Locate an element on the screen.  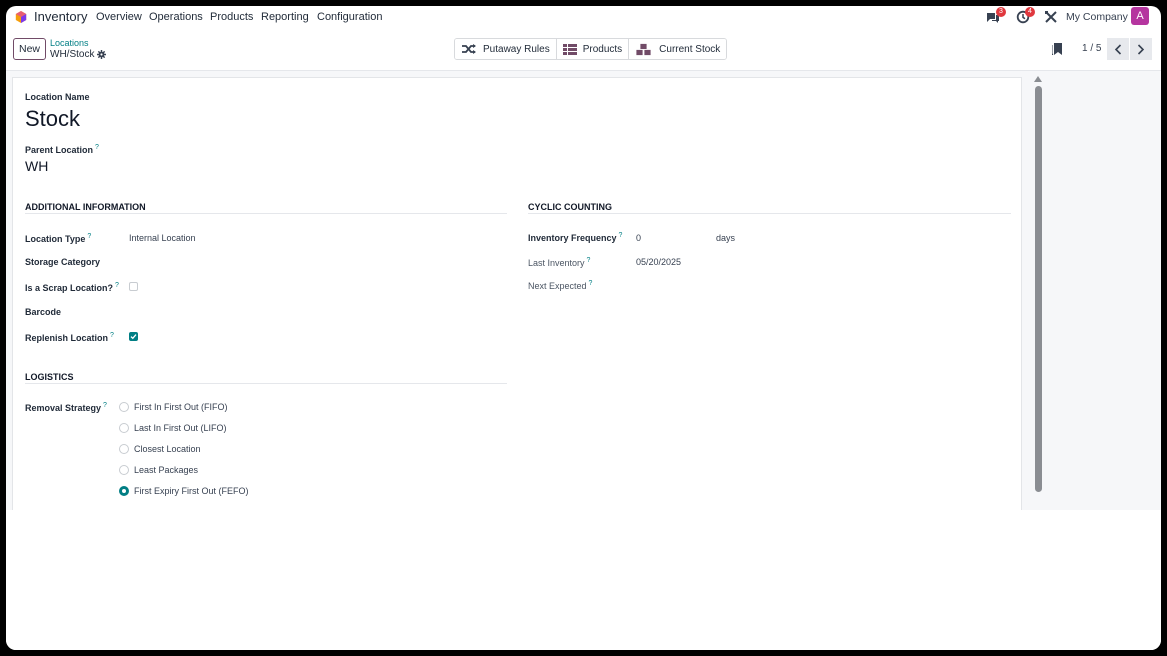
storage-category-label: Storage Category is located at coordinates (63, 262).